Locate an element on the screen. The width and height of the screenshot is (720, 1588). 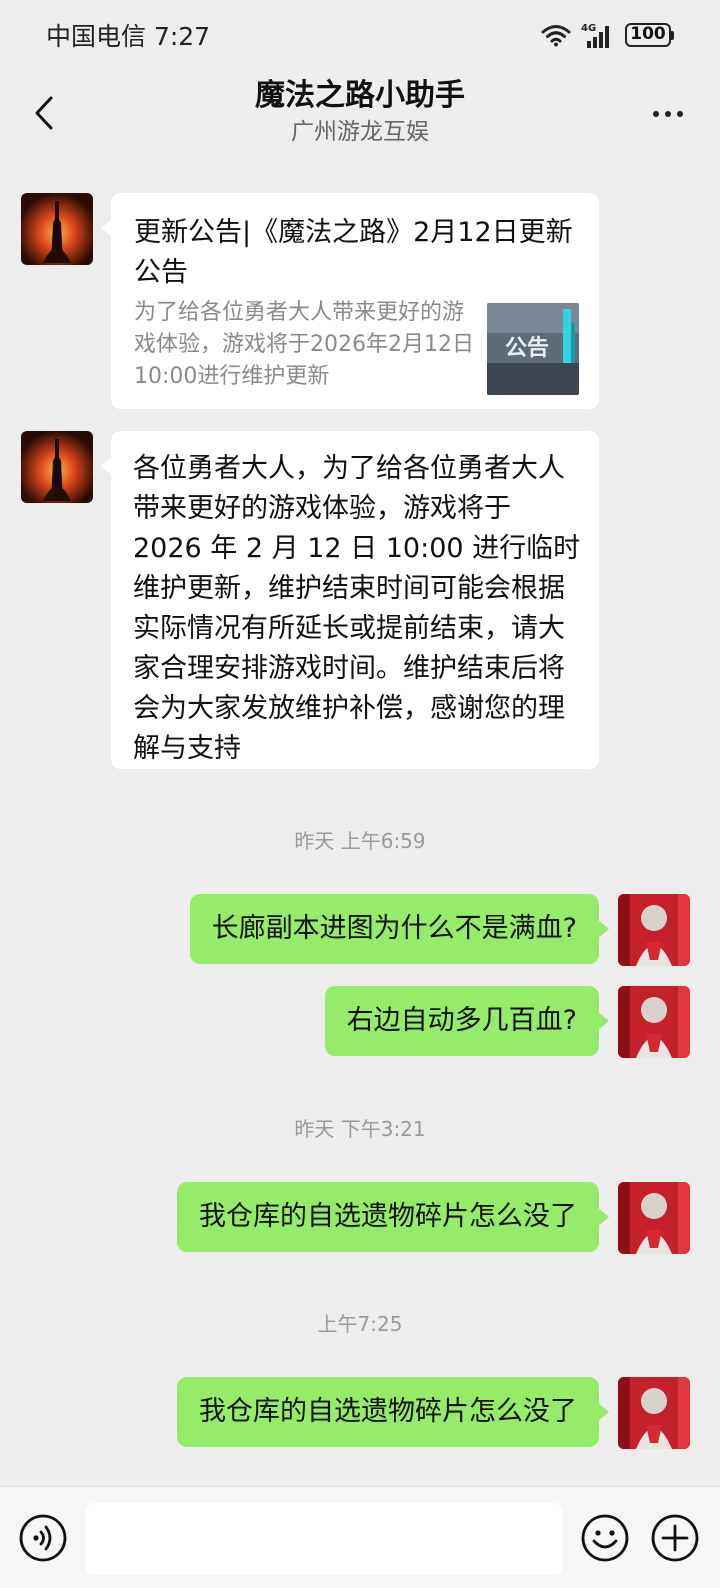
battery-icon: 100 is located at coordinates (649, 35).